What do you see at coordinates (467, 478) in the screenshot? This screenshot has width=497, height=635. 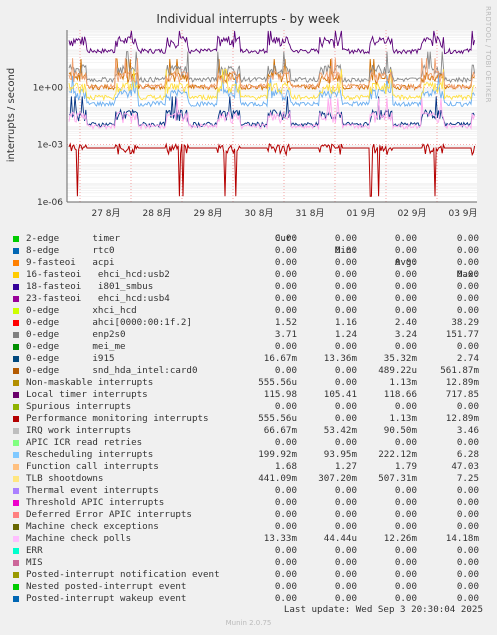 I see `legend-max: 7.25` at bounding box center [467, 478].